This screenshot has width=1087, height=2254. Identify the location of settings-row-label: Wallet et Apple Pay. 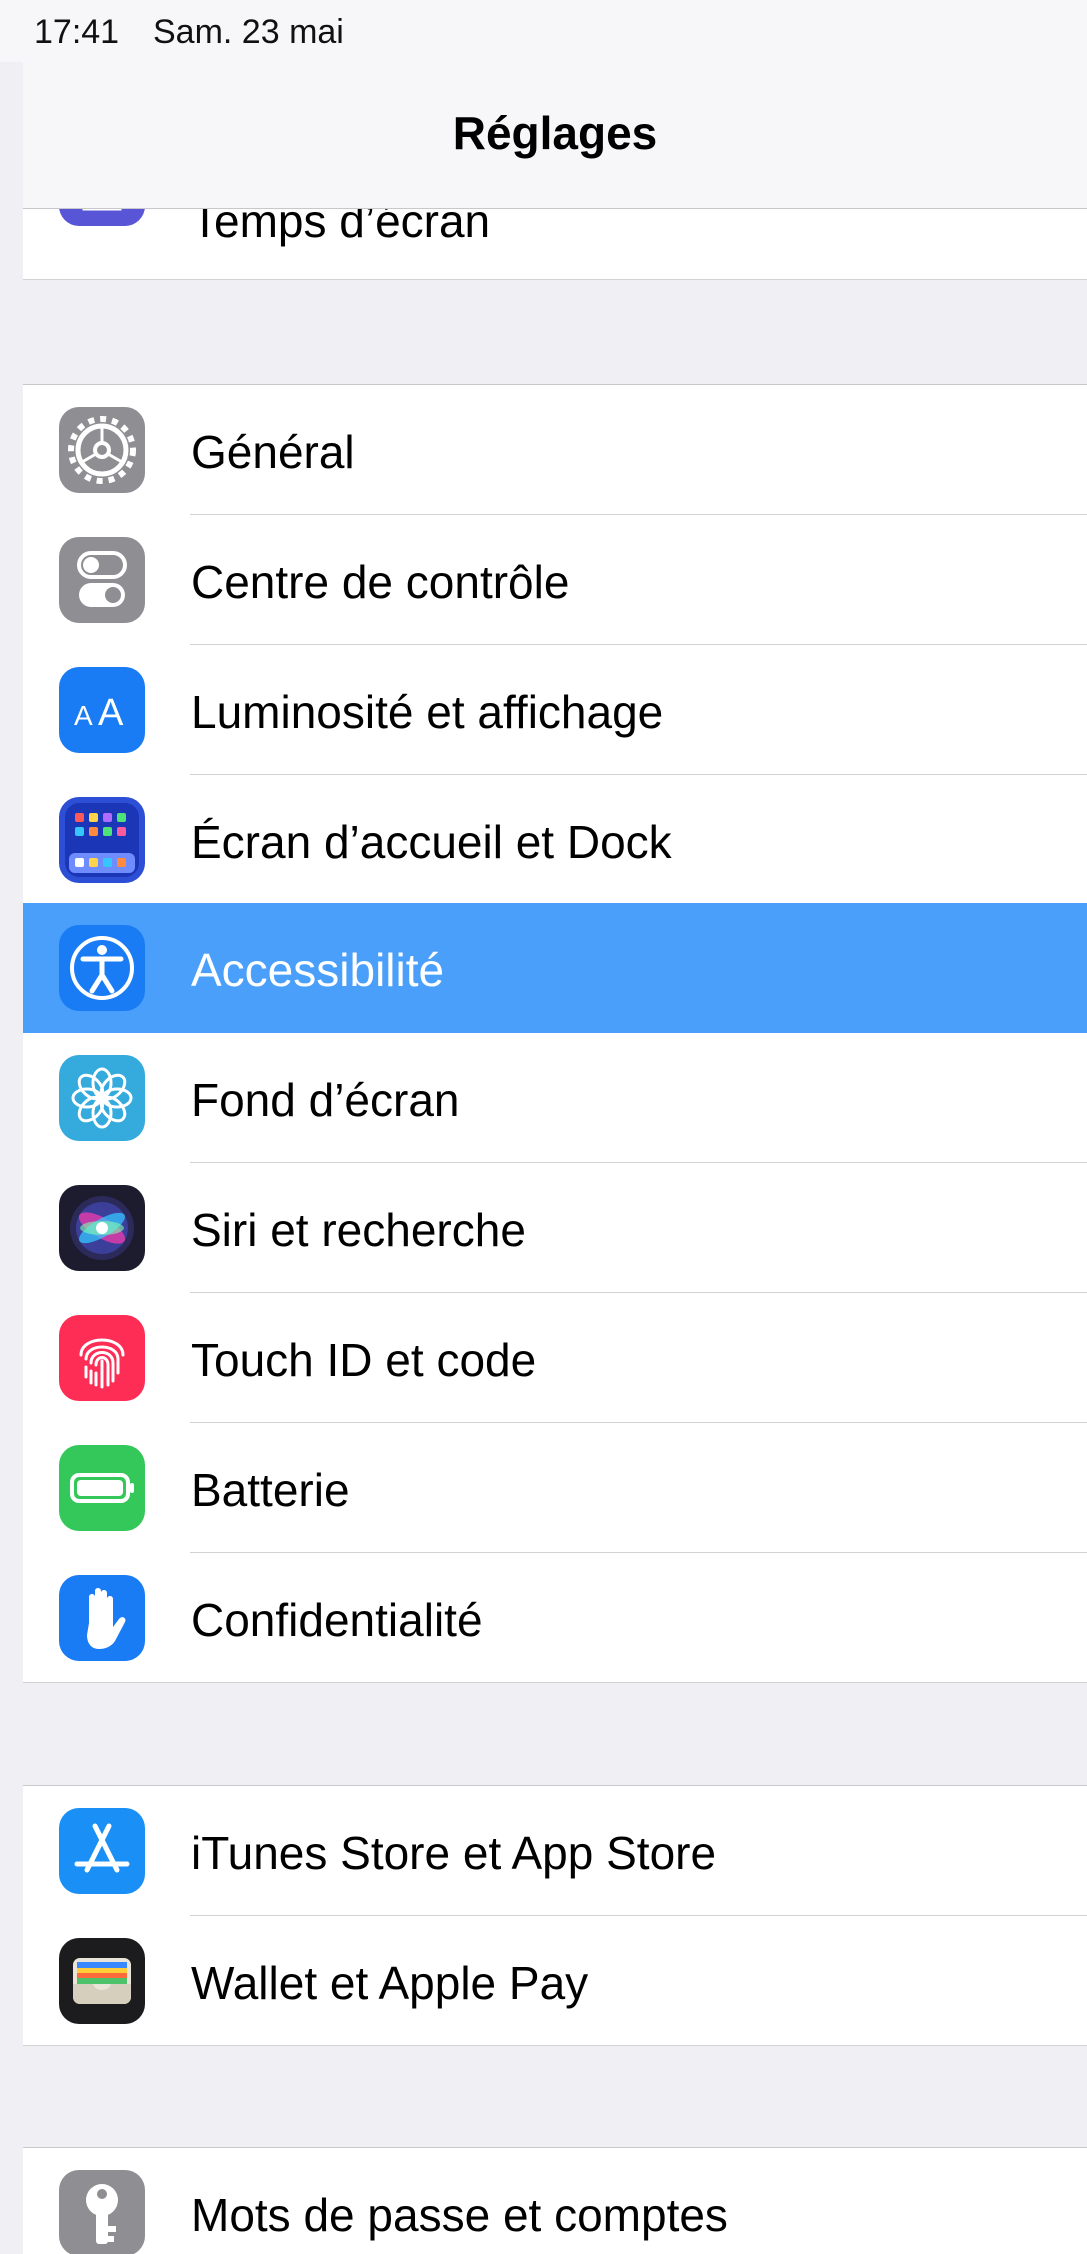
(390, 1983).